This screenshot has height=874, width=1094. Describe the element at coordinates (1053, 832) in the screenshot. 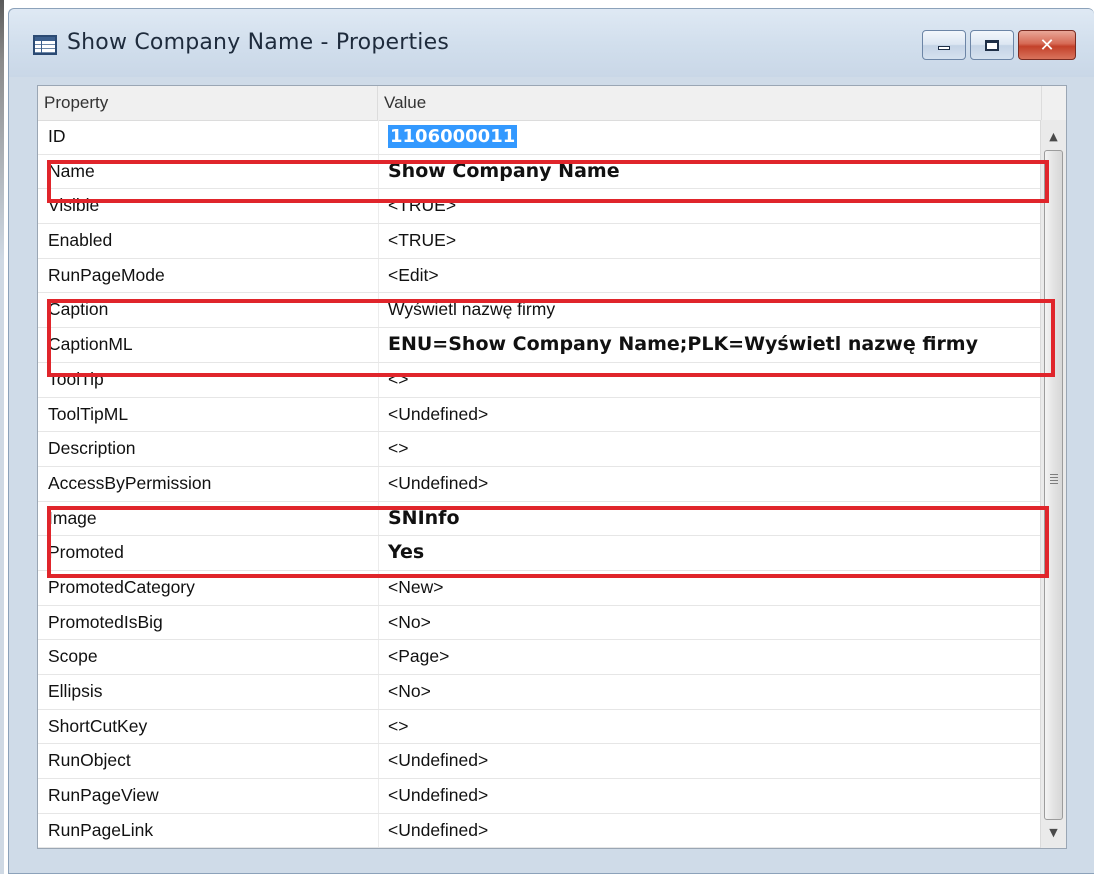

I see `scroll-down-arrow-icon: ▼` at that location.